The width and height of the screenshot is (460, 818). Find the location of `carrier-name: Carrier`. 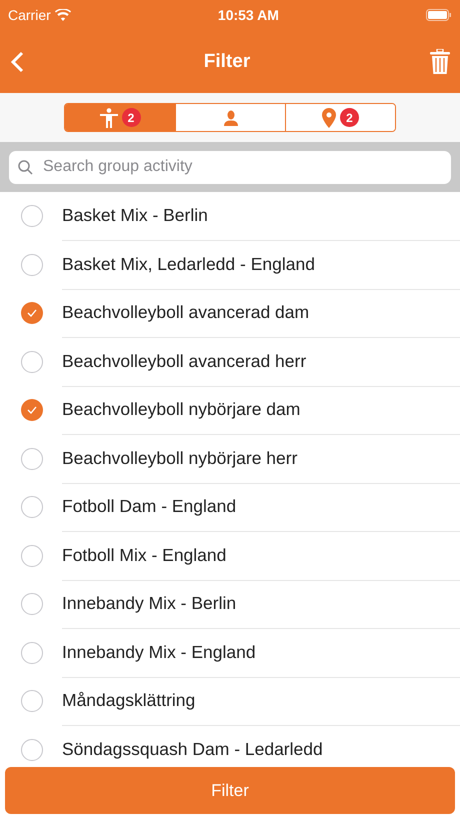

carrier-name: Carrier is located at coordinates (29, 15).